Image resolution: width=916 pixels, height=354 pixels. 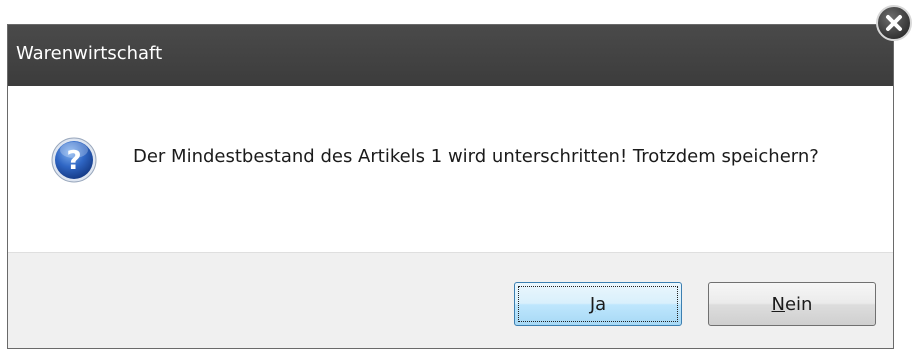 I want to click on no-button-label: Nein, so click(x=792, y=304).